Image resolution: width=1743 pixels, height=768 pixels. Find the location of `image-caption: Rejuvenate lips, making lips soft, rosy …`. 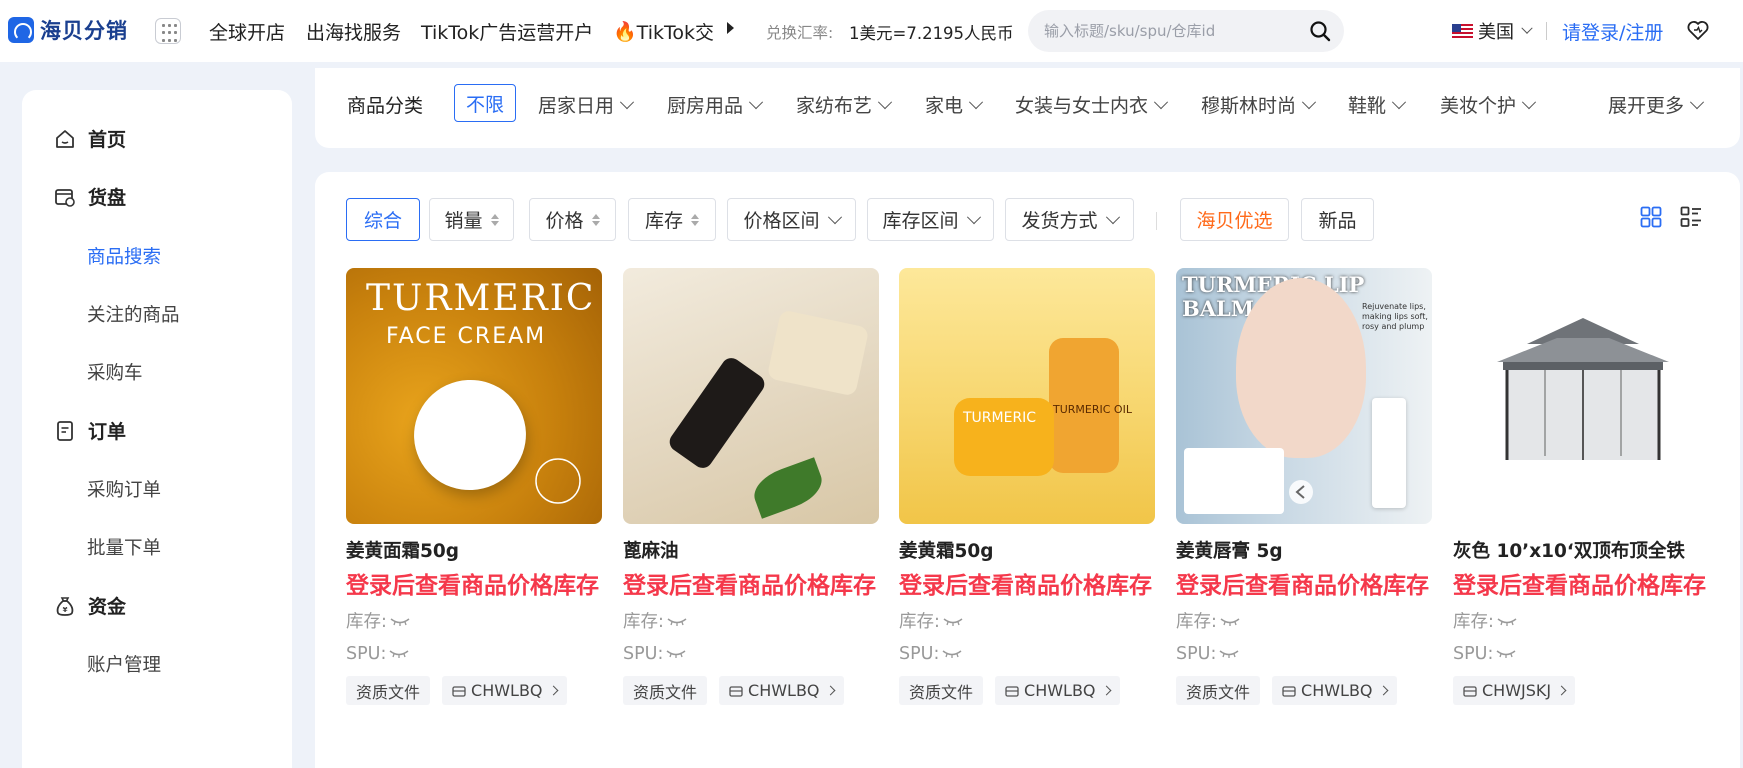

image-caption: Rejuvenate lips, making lips soft, rosy … is located at coordinates (1395, 316).